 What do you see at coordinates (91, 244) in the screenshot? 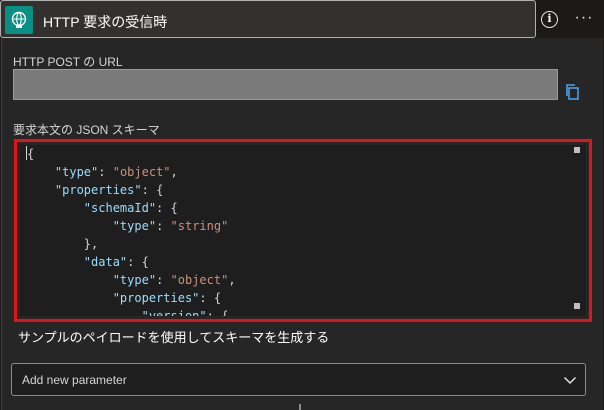
I see `code-line: },` at bounding box center [91, 244].